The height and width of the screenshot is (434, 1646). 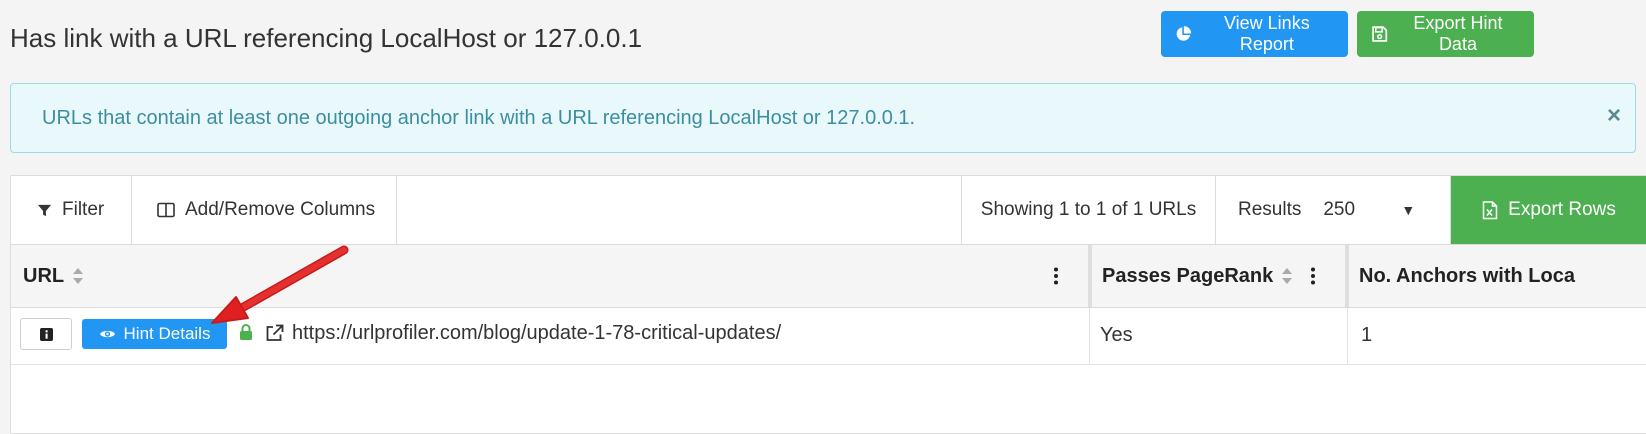 What do you see at coordinates (1467, 275) in the screenshot?
I see `column-header-anchors-label: No. Anchors with Loca` at bounding box center [1467, 275].